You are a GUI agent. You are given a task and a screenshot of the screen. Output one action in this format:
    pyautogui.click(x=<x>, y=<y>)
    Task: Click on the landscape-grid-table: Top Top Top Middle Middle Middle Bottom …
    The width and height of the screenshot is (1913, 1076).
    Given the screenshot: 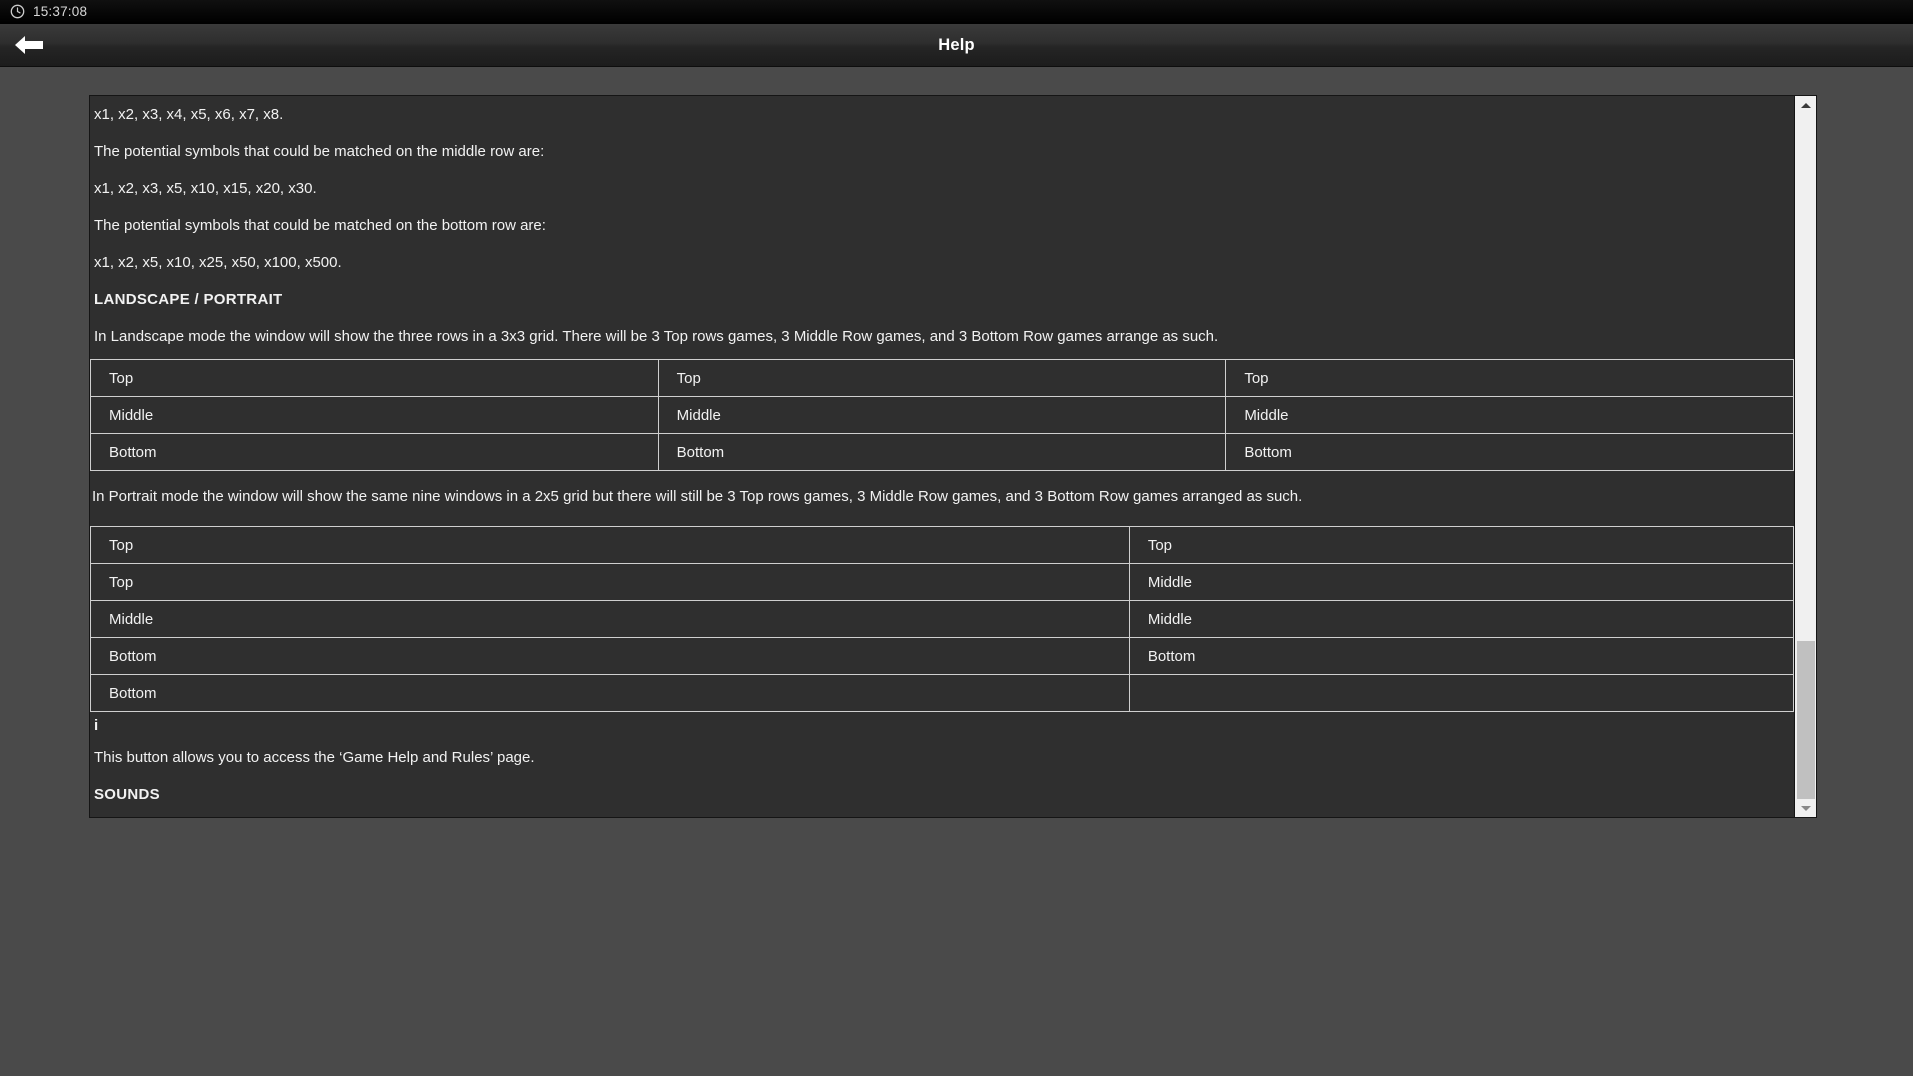 What is the action you would take?
    pyautogui.click(x=942, y=415)
    